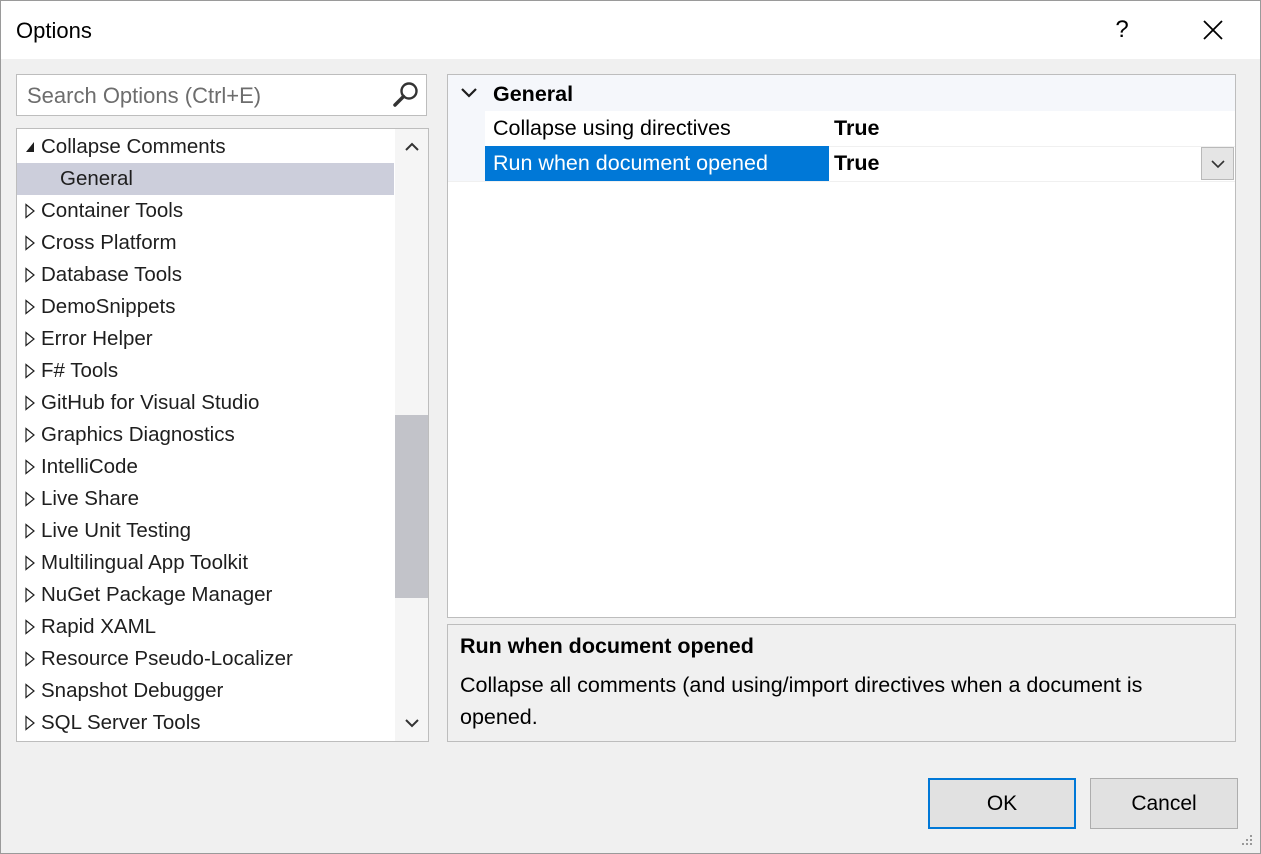  Describe the element at coordinates (109, 242) in the screenshot. I see `tree-item-label: Cross Platform` at that location.